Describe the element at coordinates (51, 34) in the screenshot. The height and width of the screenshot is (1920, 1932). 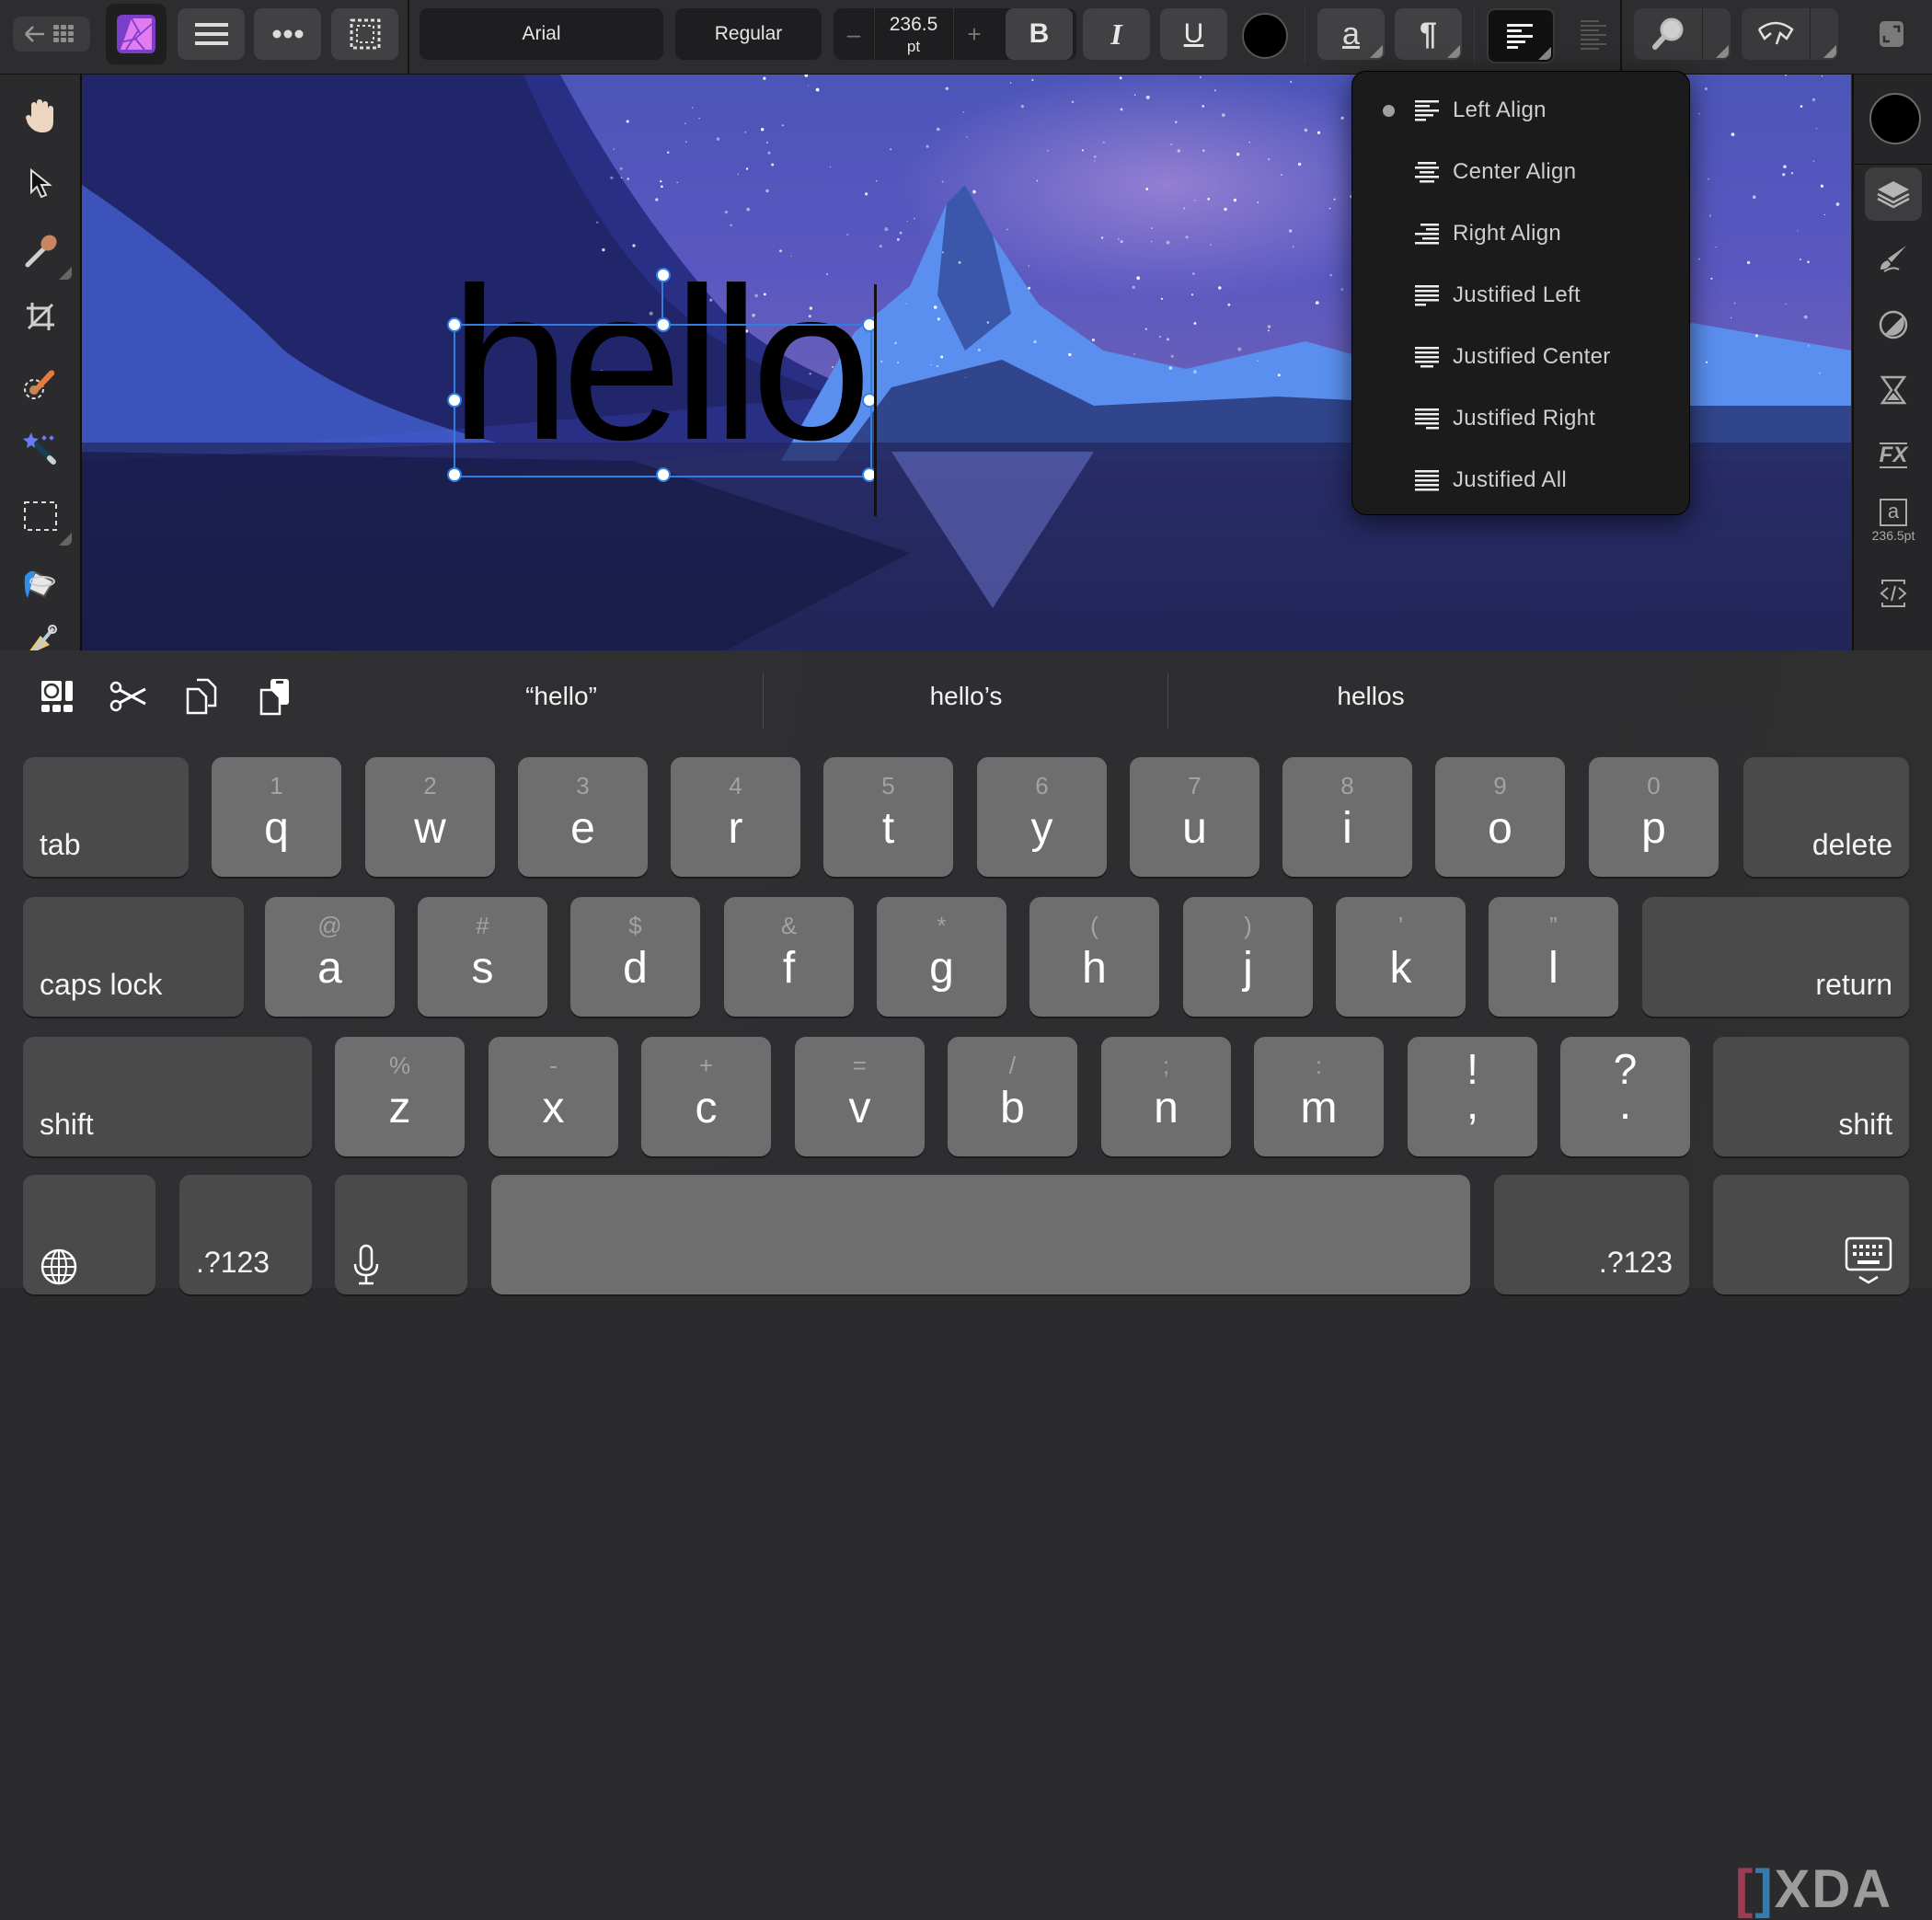
I see `back-to-gallery-button` at that location.